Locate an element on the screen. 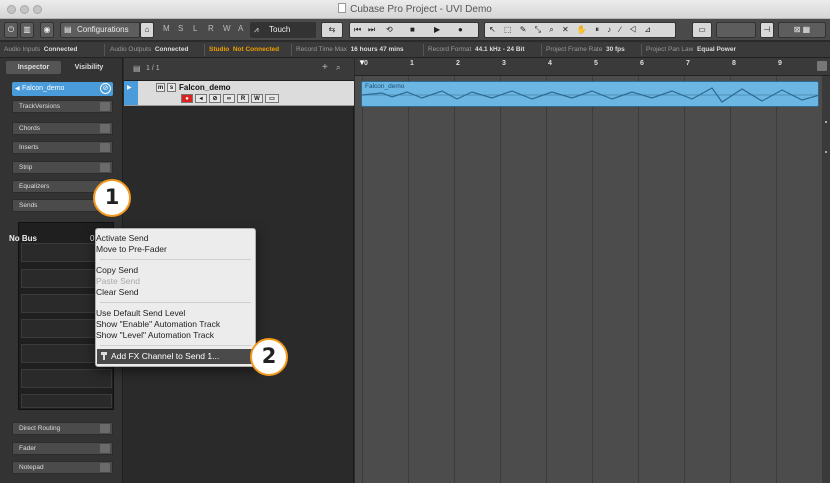 This screenshot has width=830, height=483. ruler-bar-4: 4 is located at coordinates (550, 63).